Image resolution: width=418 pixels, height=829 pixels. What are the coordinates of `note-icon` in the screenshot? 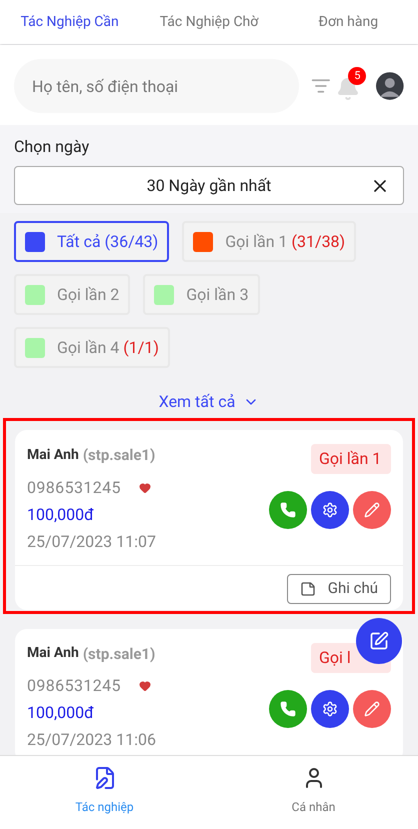 It's located at (308, 588).